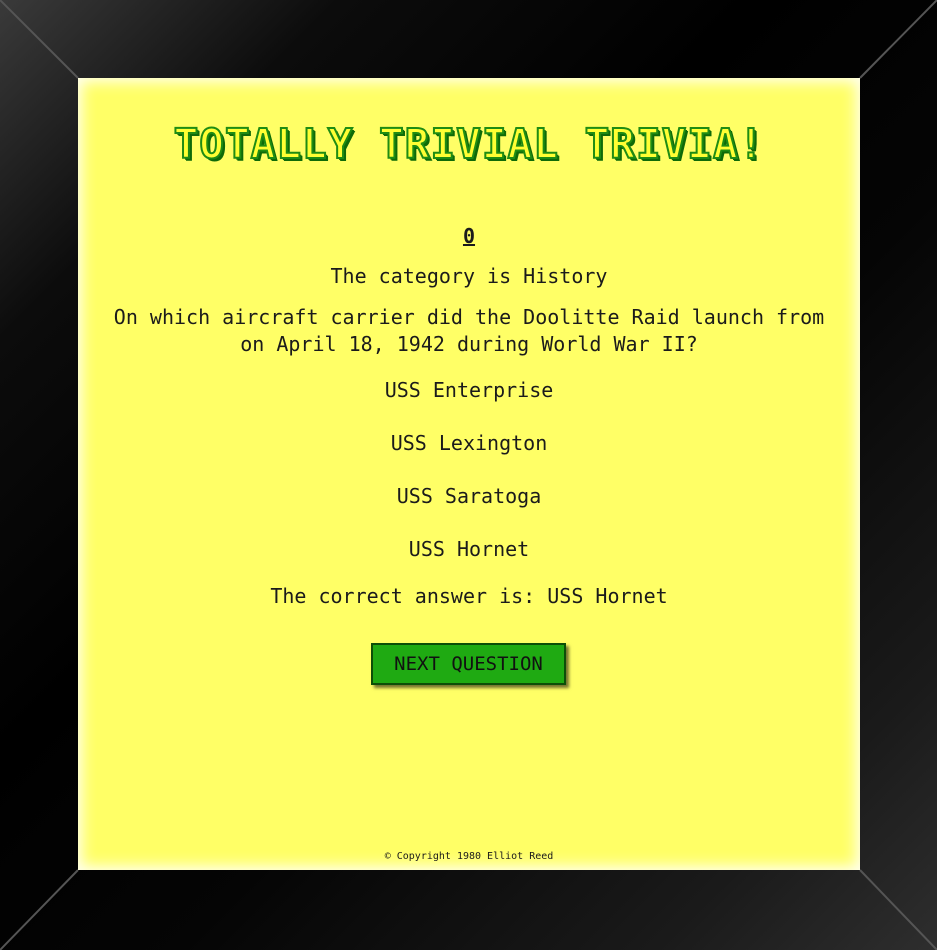 This screenshot has width=937, height=950. Describe the element at coordinates (469, 276) in the screenshot. I see `category-label: The category is History` at that location.